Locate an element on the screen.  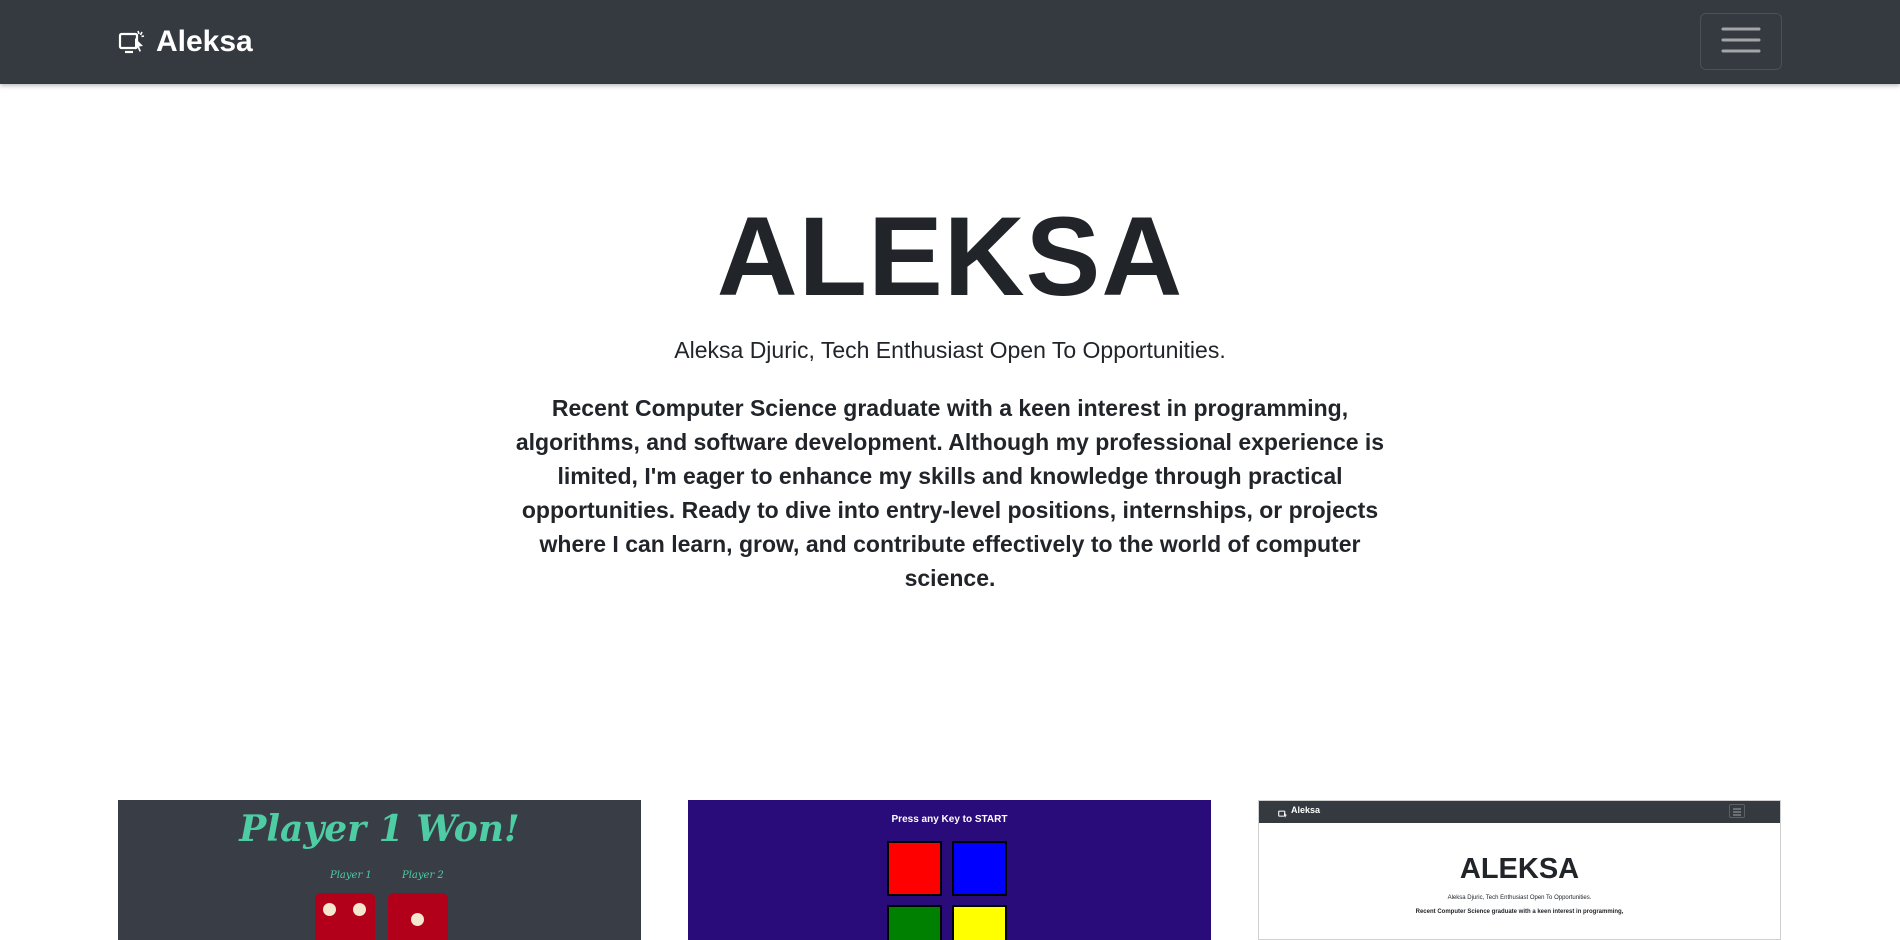
mini-hamburger-icon is located at coordinates (1737, 811).